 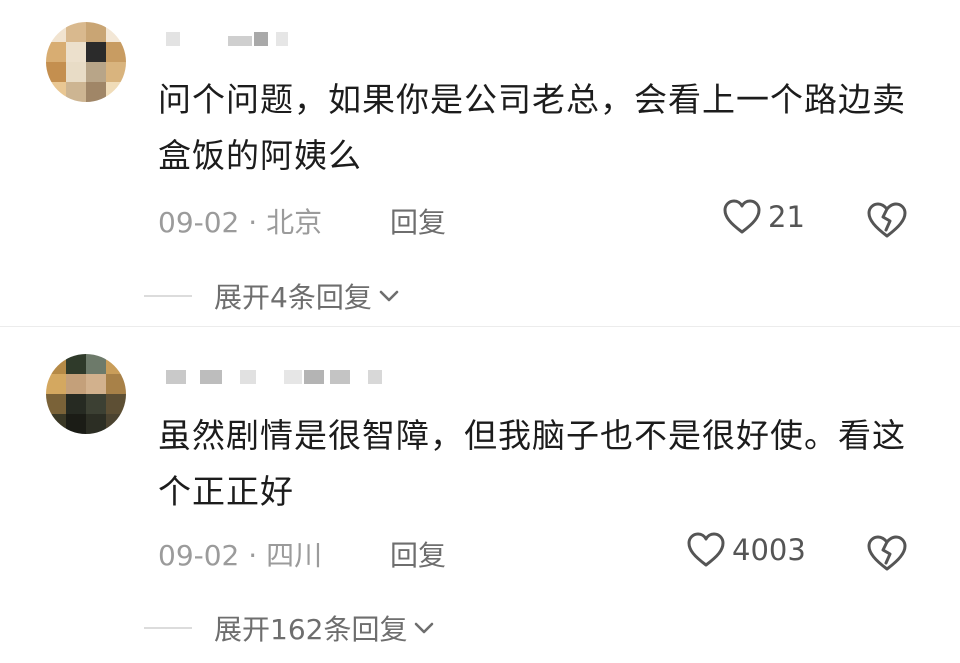 What do you see at coordinates (293, 297) in the screenshot?
I see `expand-replies-label: 展开4条回复` at bounding box center [293, 297].